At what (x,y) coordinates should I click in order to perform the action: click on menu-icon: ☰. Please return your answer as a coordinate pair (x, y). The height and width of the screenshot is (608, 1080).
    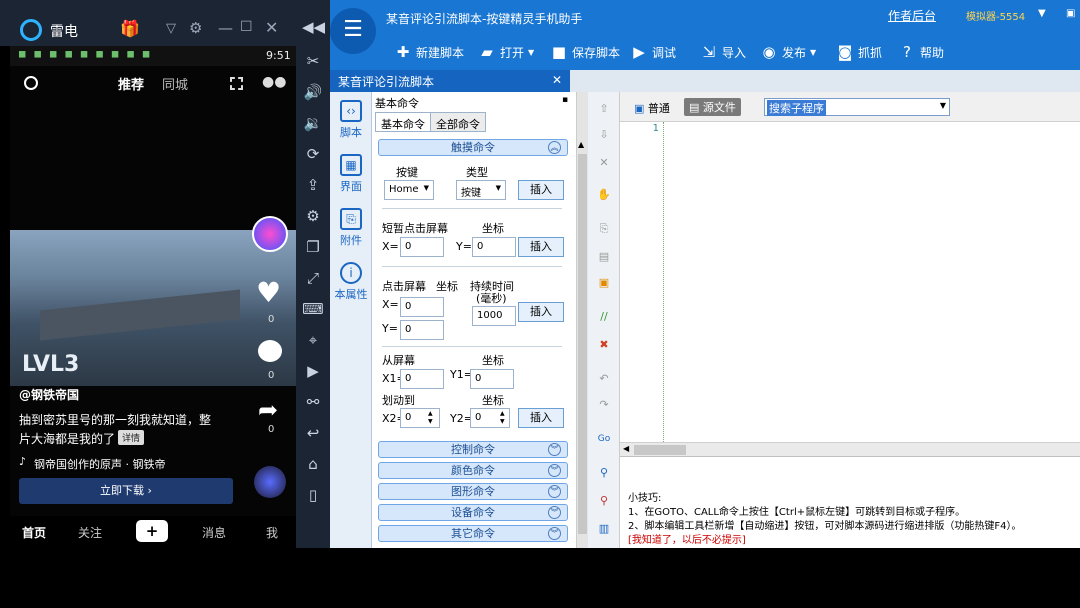
    Looking at the image, I should click on (353, 31).